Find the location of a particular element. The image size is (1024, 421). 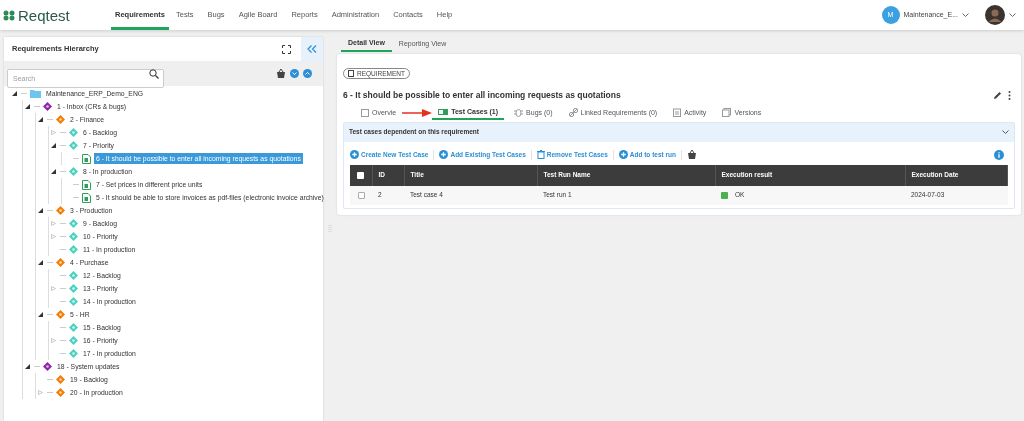

double-chevron-left-icon is located at coordinates (312, 49).